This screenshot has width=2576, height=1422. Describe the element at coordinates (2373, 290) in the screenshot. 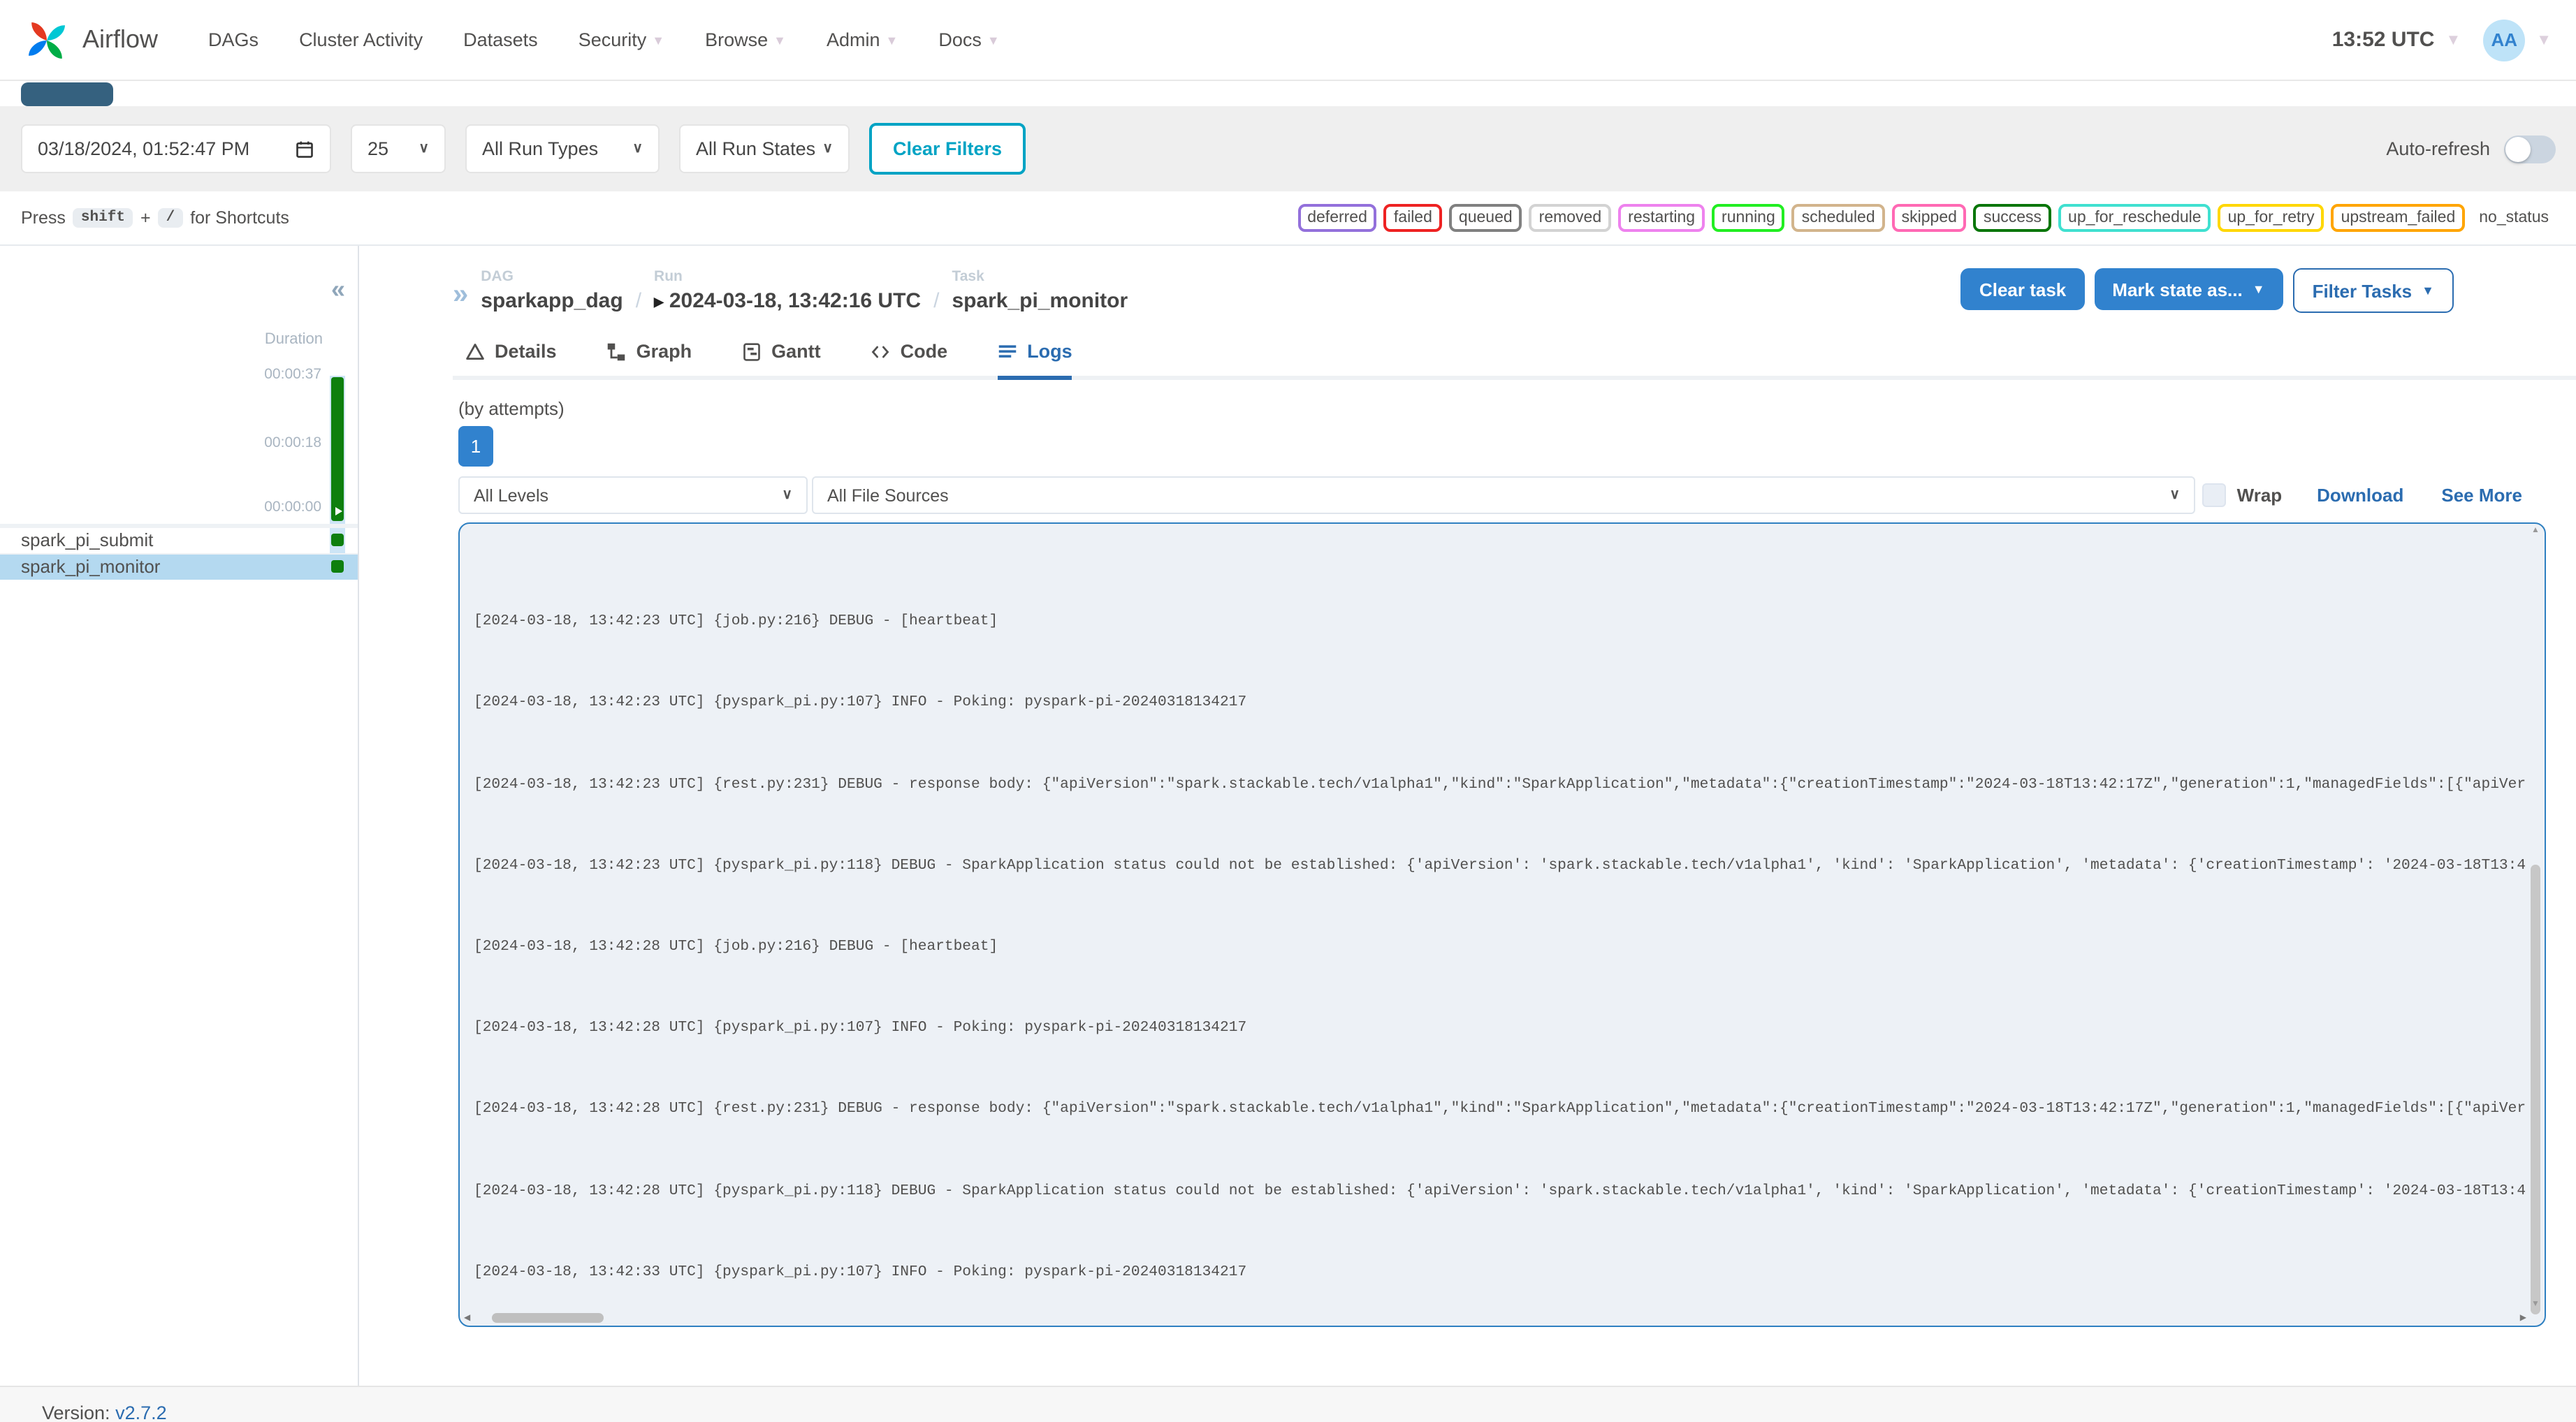

I see `filter-tasks-button: Filter Tasks ▼` at that location.